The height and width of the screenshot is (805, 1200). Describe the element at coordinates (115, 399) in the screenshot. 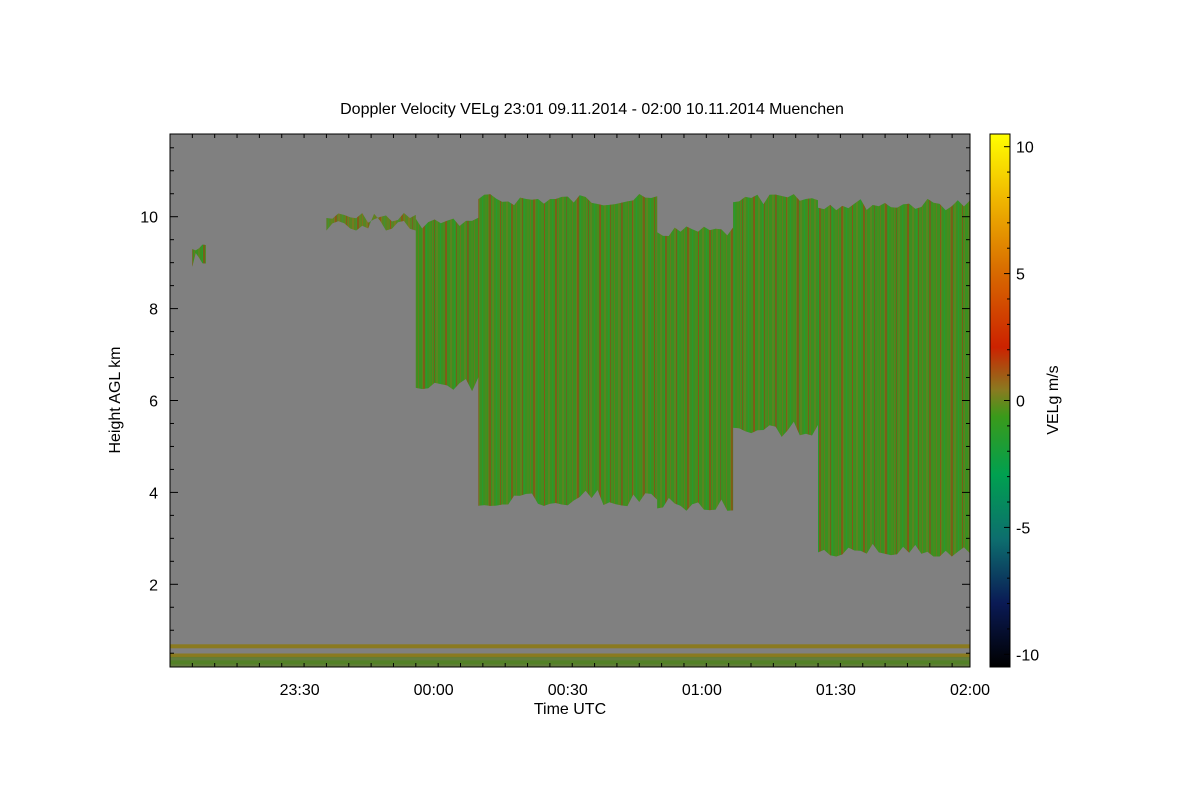

I see `y-axis-label: Height AGL km` at that location.